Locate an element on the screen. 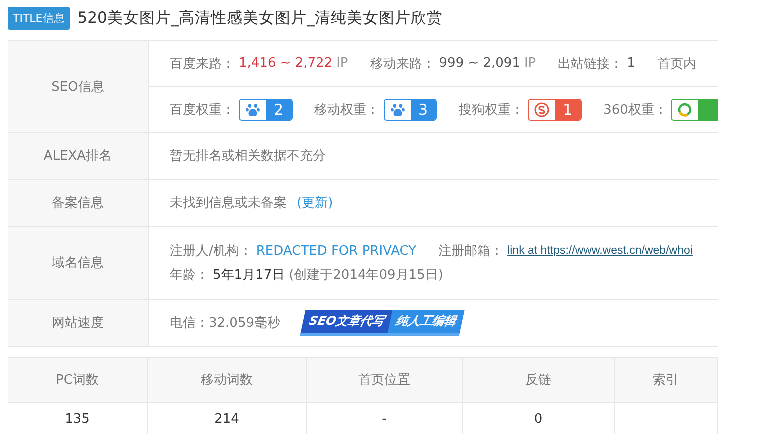 The width and height of the screenshot is (759, 434). weight-badge: 1 is located at coordinates (555, 109).